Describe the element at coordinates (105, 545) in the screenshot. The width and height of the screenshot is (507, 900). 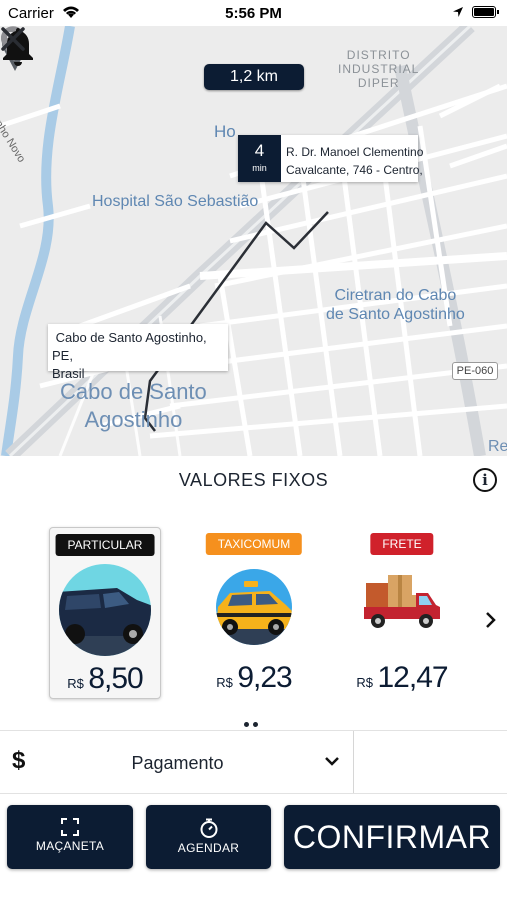
I see `vehicle-badge: PARTICULAR` at that location.